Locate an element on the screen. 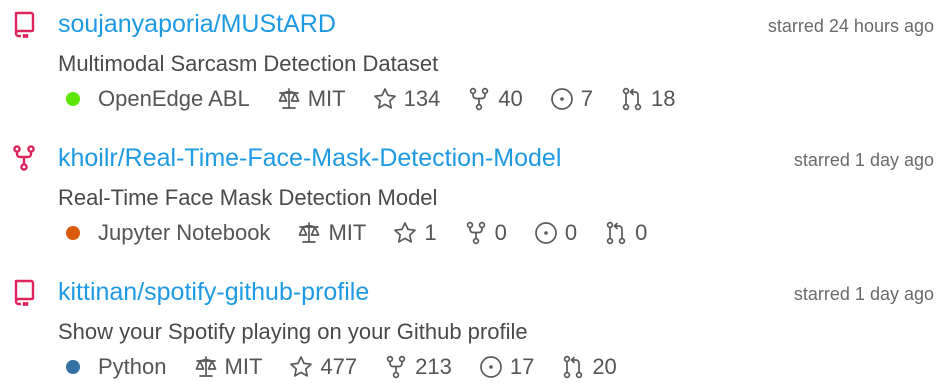 This screenshot has height=383, width=936. prs-count: 0 is located at coordinates (641, 232).